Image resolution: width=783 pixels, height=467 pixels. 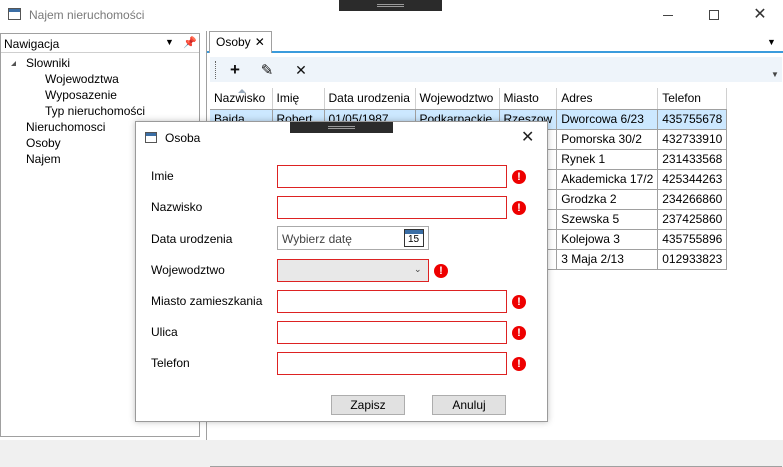 What do you see at coordinates (177, 207) in the screenshot?
I see `label-nazwisko: Nazwisko` at bounding box center [177, 207].